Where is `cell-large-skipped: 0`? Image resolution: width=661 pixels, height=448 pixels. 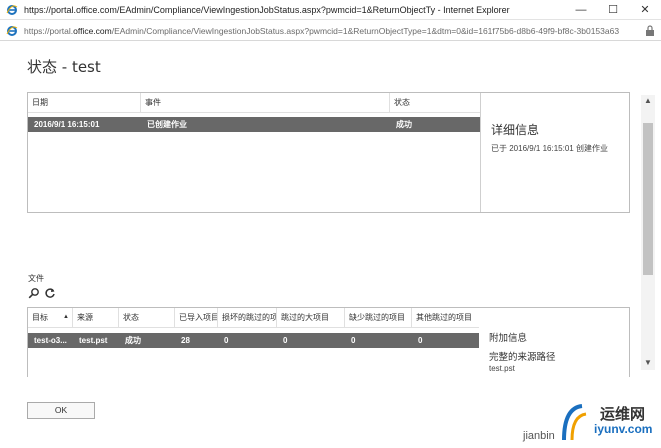
cell-large-skipped: 0 is located at coordinates (285, 340).